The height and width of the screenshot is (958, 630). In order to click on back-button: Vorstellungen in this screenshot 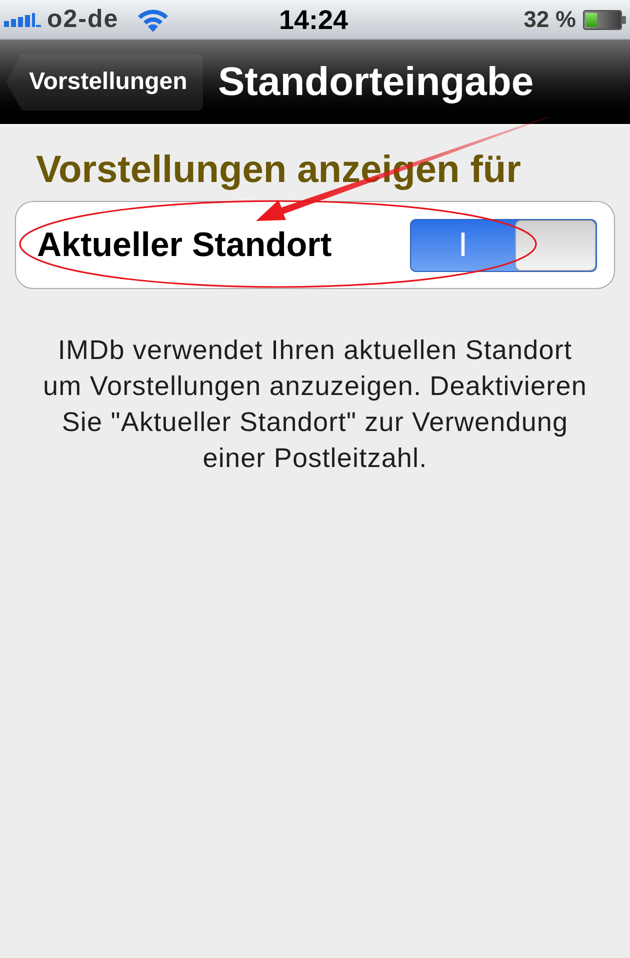, I will do `click(104, 82)`.